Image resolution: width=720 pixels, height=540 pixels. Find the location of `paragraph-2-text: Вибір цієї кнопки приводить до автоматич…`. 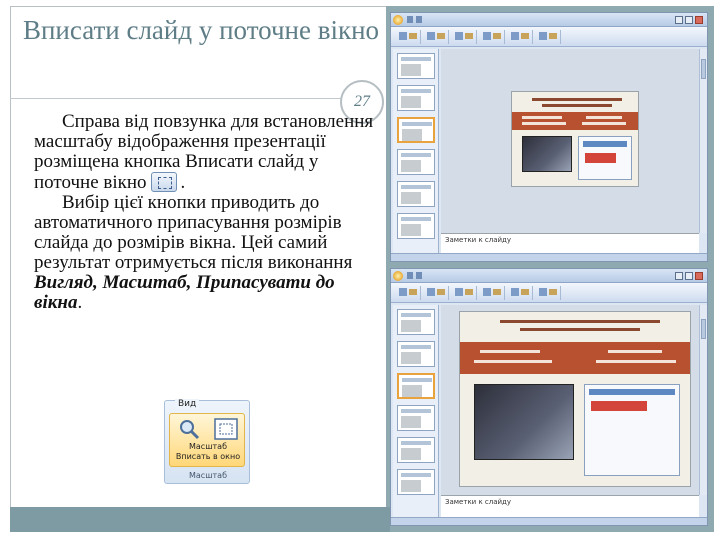

paragraph-2-text: Вибір цієї кнопки приводить до автоматич… is located at coordinates (193, 232).